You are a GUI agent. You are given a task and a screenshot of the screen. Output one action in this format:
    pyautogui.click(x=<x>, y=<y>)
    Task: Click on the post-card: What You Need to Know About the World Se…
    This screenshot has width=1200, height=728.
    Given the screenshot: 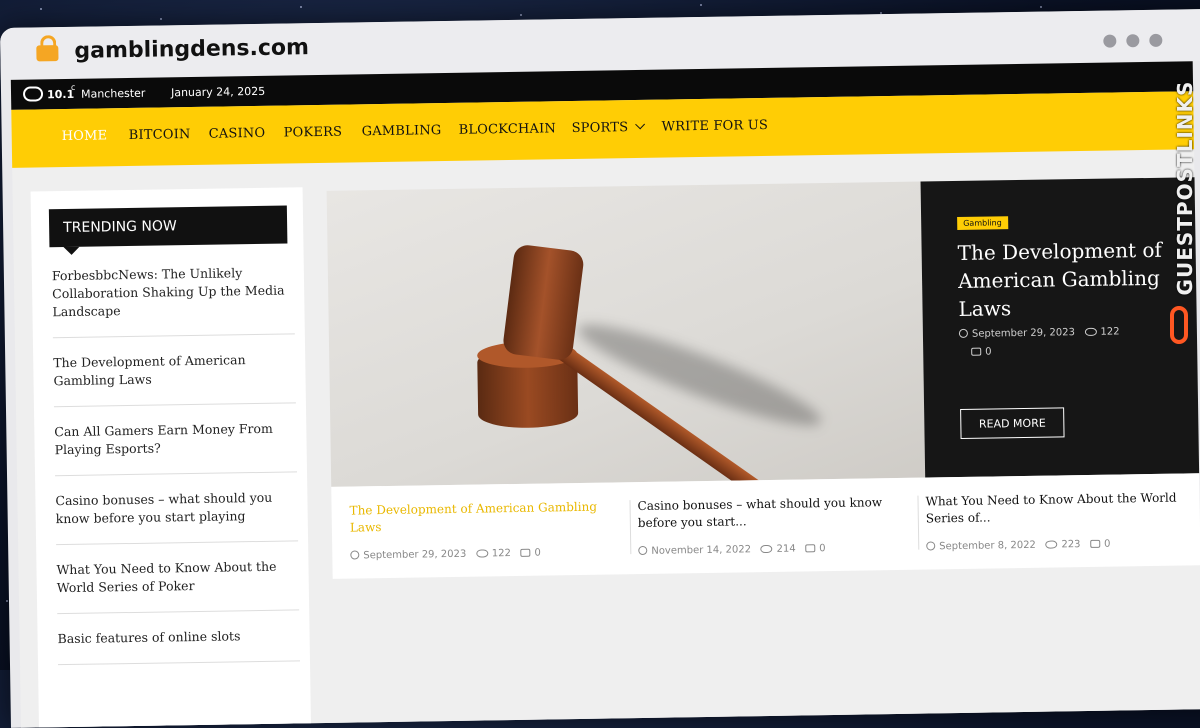 What is the action you would take?
    pyautogui.click(x=1060, y=521)
    